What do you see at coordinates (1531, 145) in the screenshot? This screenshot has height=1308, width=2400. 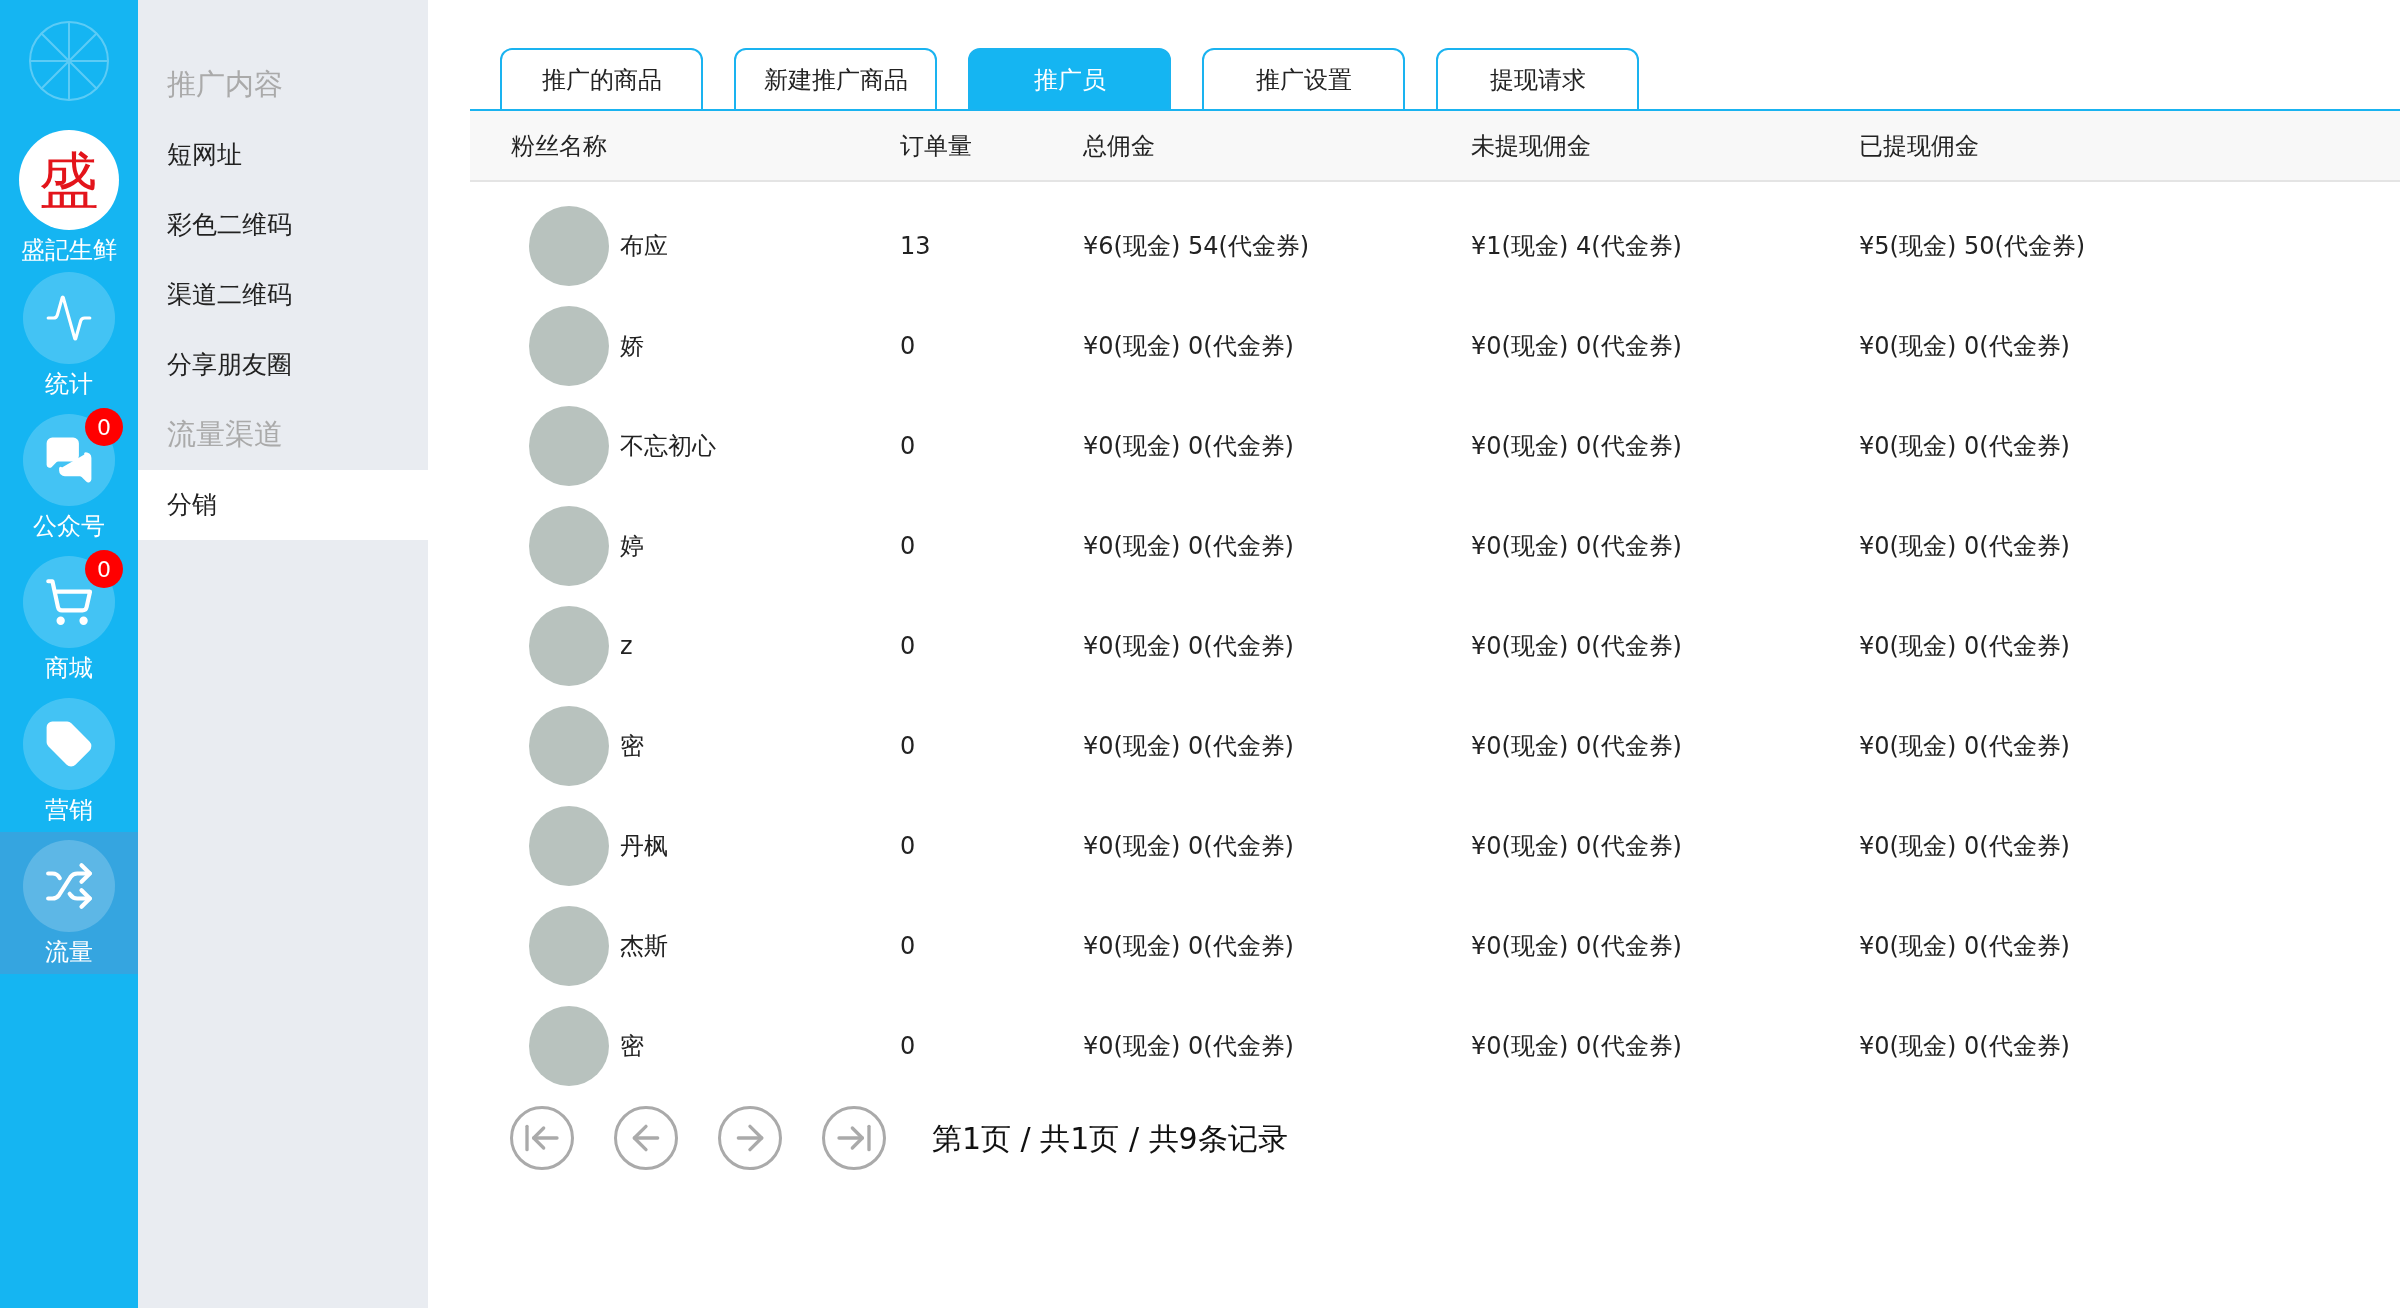 I see `column-header: 未提现佣金` at bounding box center [1531, 145].